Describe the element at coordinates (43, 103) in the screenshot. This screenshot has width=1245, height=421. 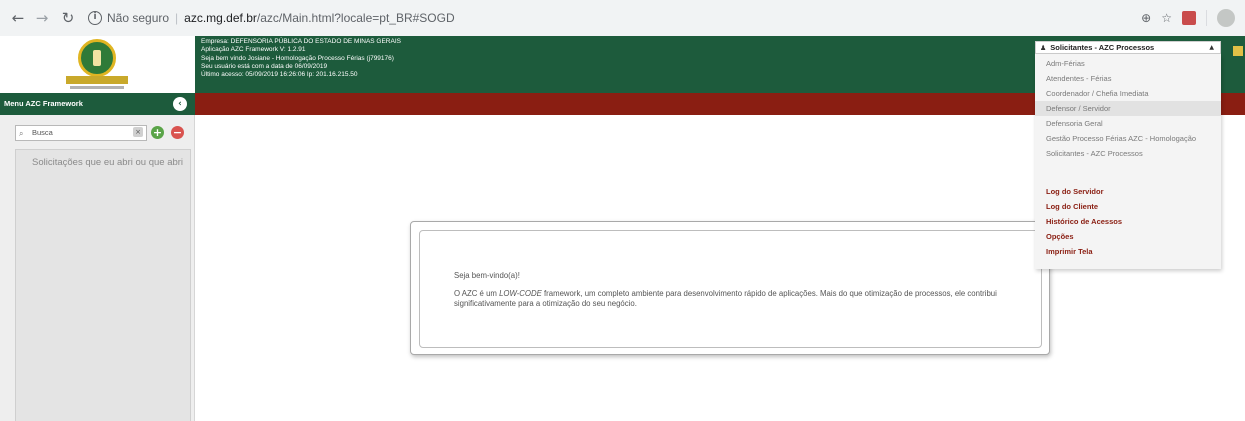
I see `sidebar-title: Menu AZC Framework` at that location.